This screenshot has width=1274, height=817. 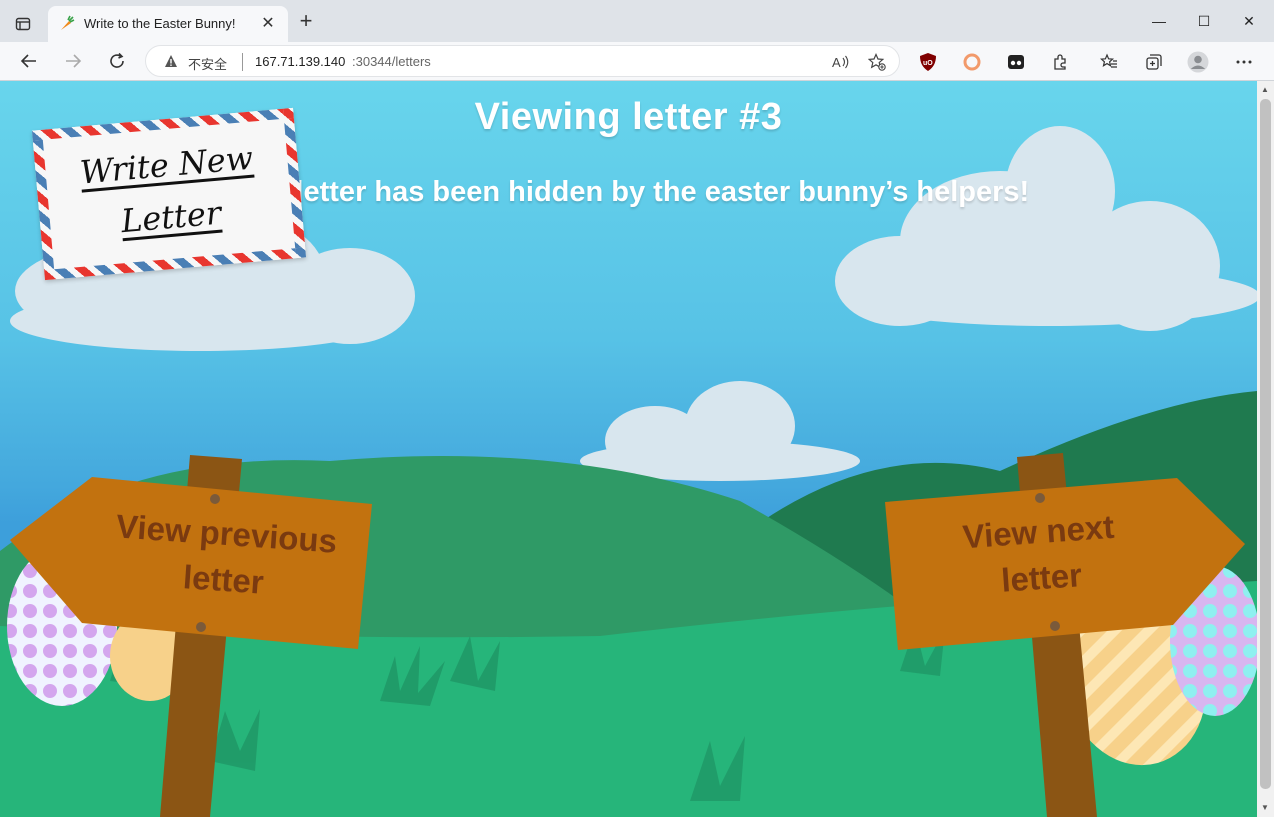 I want to click on next-line-2: letter, so click(x=1042, y=577).